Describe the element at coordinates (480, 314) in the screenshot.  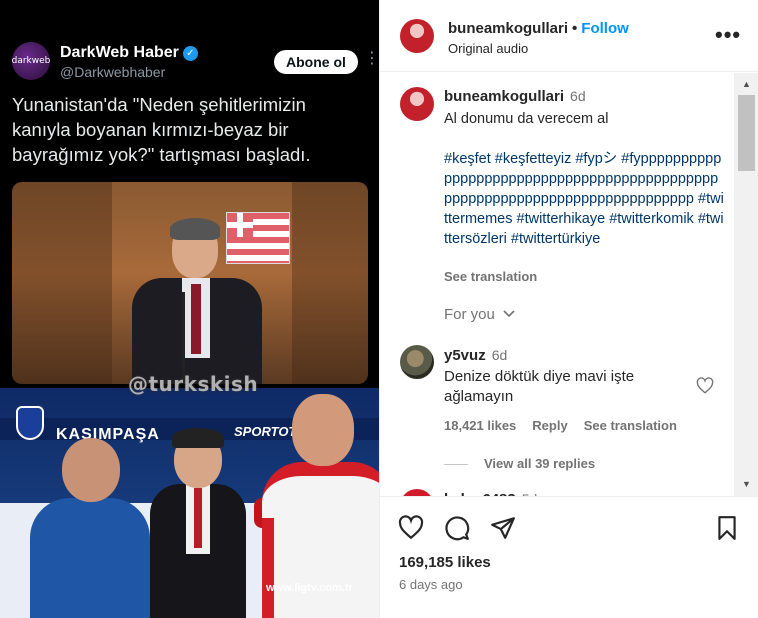
I see `for-you-dropdown: For you` at that location.